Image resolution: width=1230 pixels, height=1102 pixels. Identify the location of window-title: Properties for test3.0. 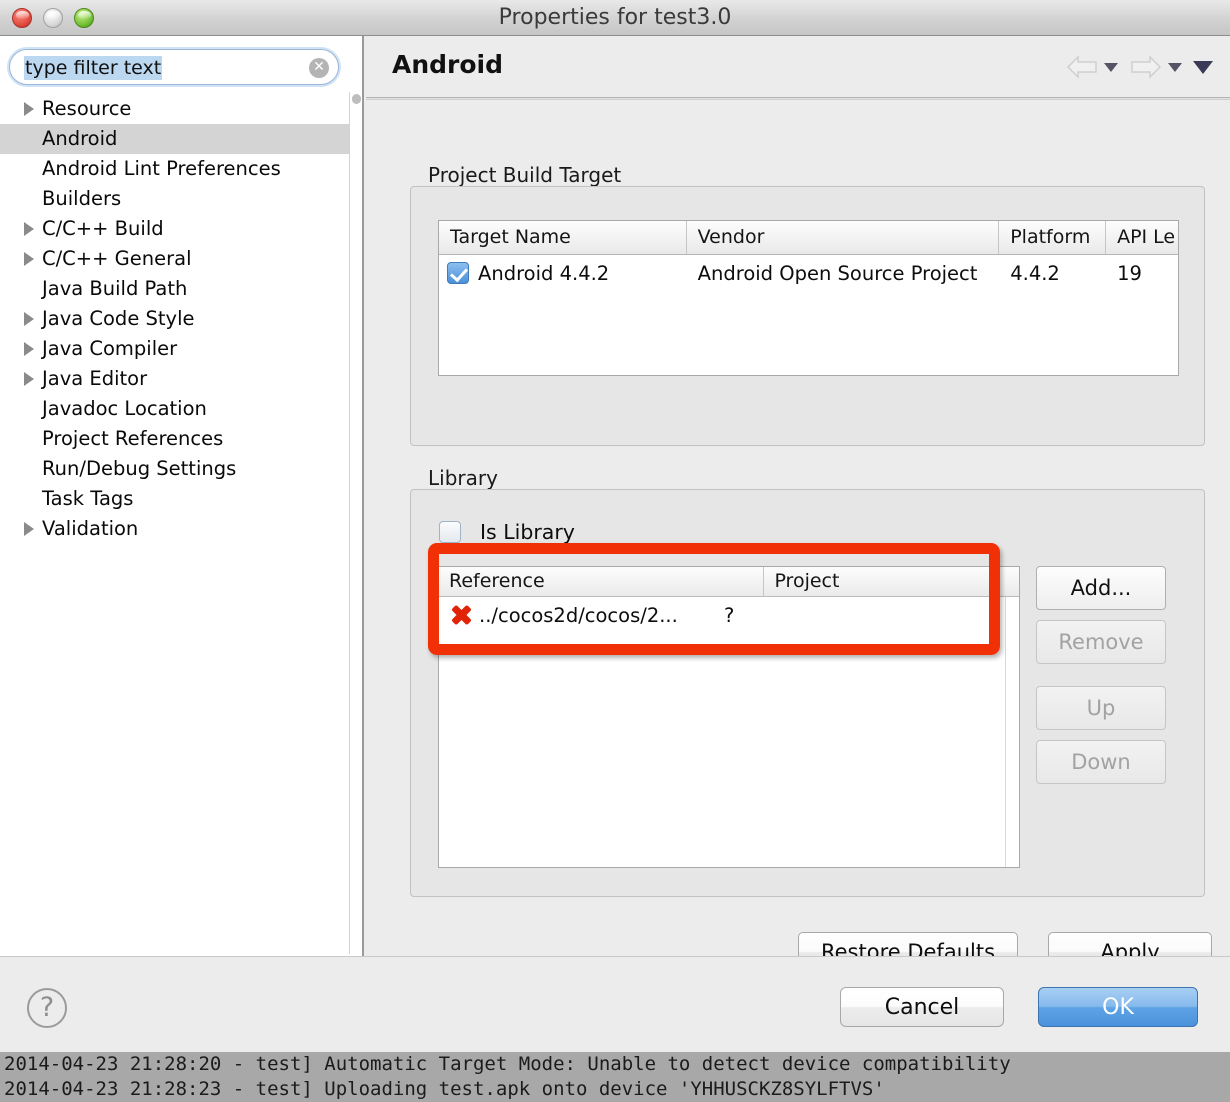
(615, 17).